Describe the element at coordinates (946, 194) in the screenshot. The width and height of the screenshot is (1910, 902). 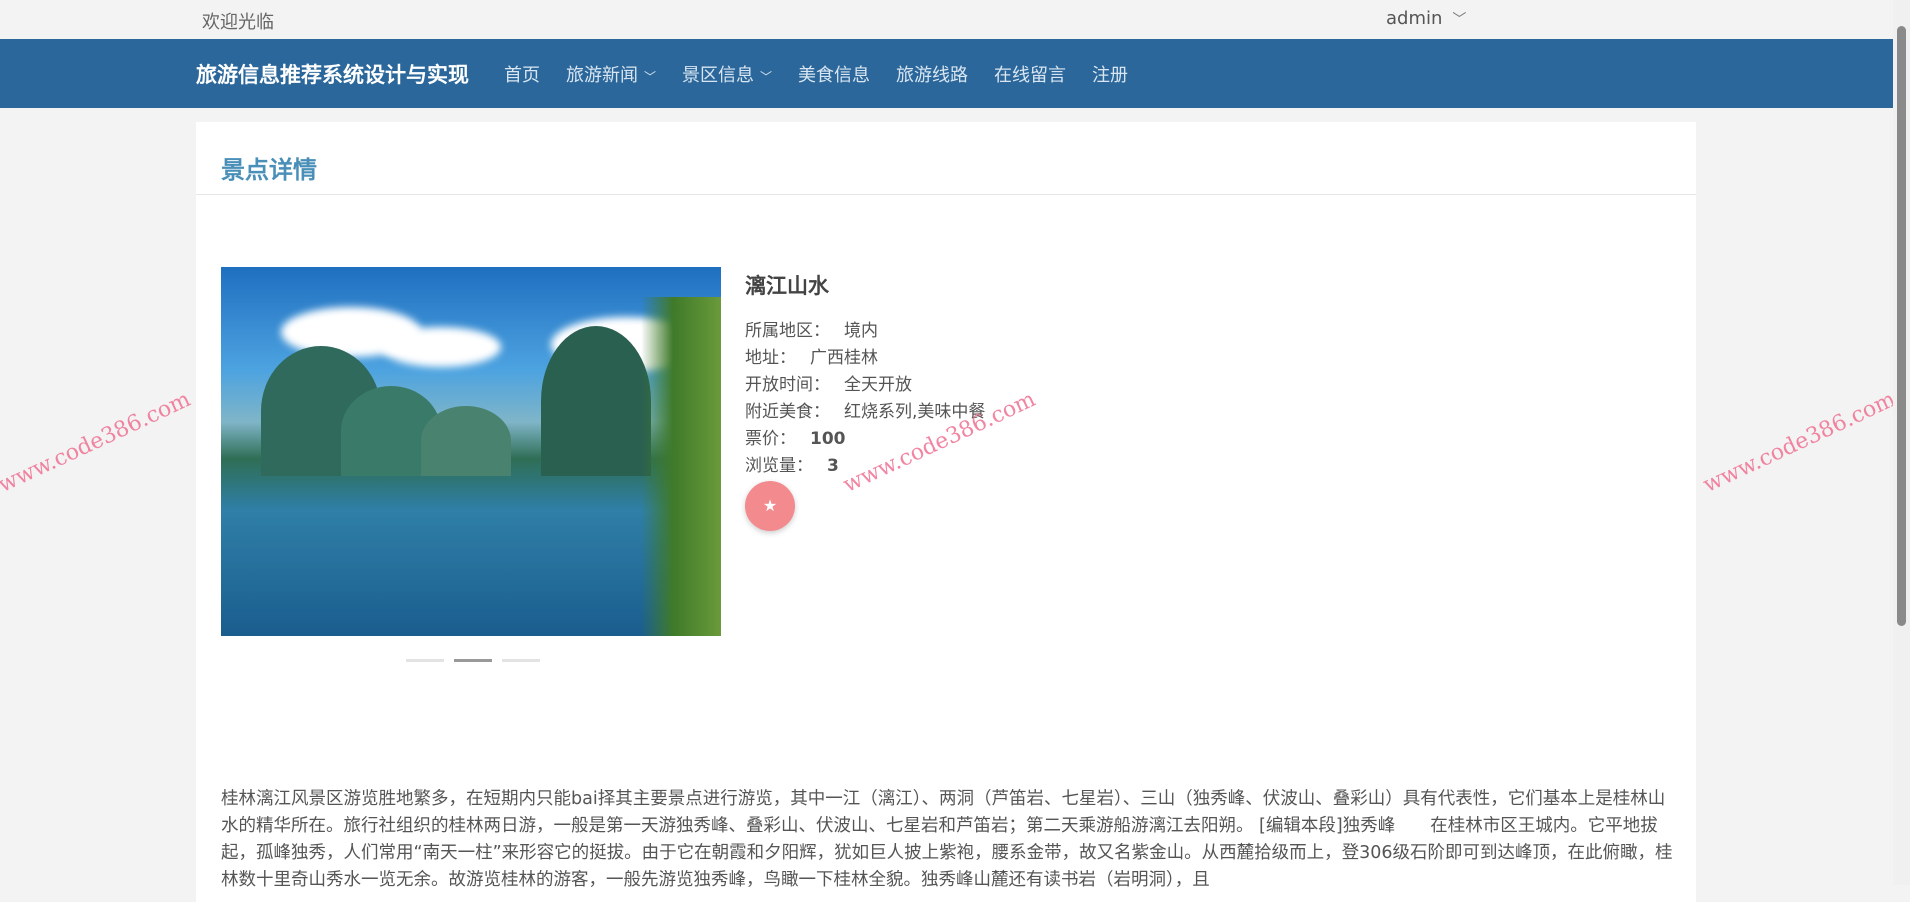
I see `divider` at that location.